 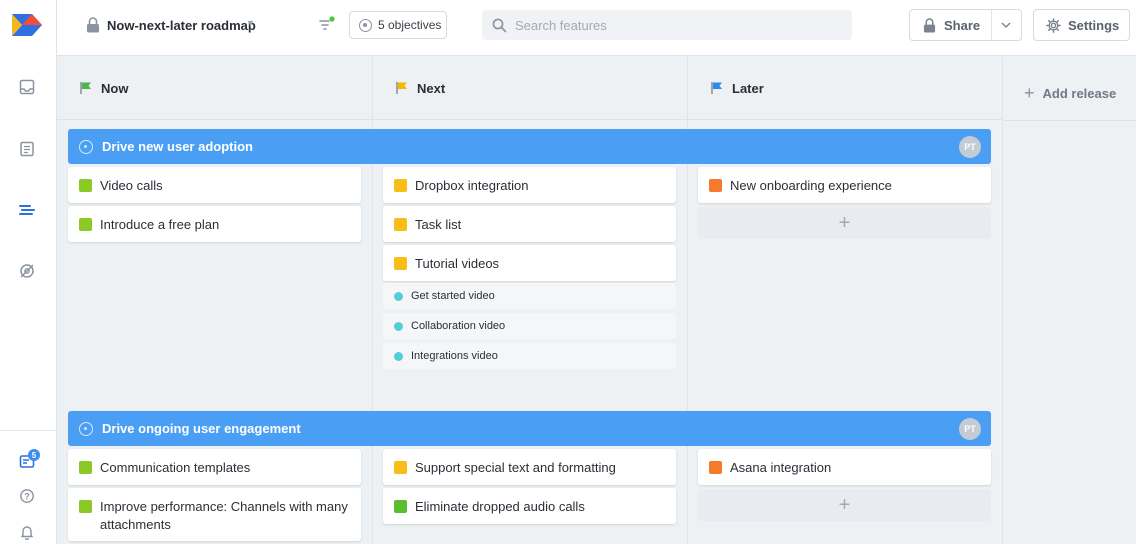 I want to click on share-button: Share, so click(x=950, y=25).